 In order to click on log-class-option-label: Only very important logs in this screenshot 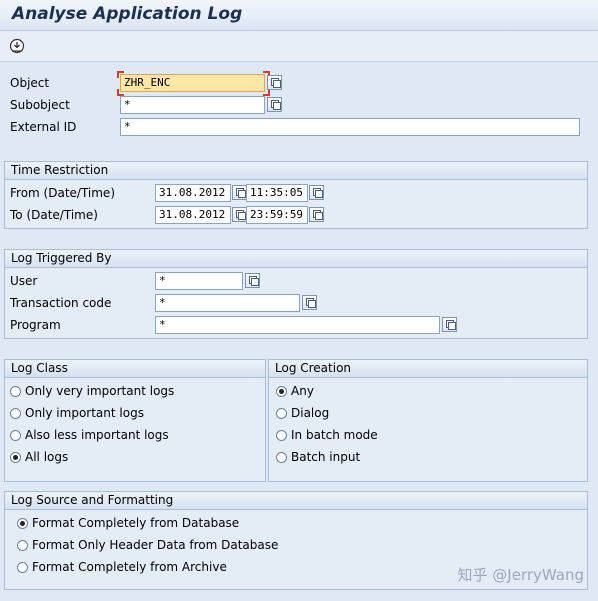, I will do `click(100, 391)`.